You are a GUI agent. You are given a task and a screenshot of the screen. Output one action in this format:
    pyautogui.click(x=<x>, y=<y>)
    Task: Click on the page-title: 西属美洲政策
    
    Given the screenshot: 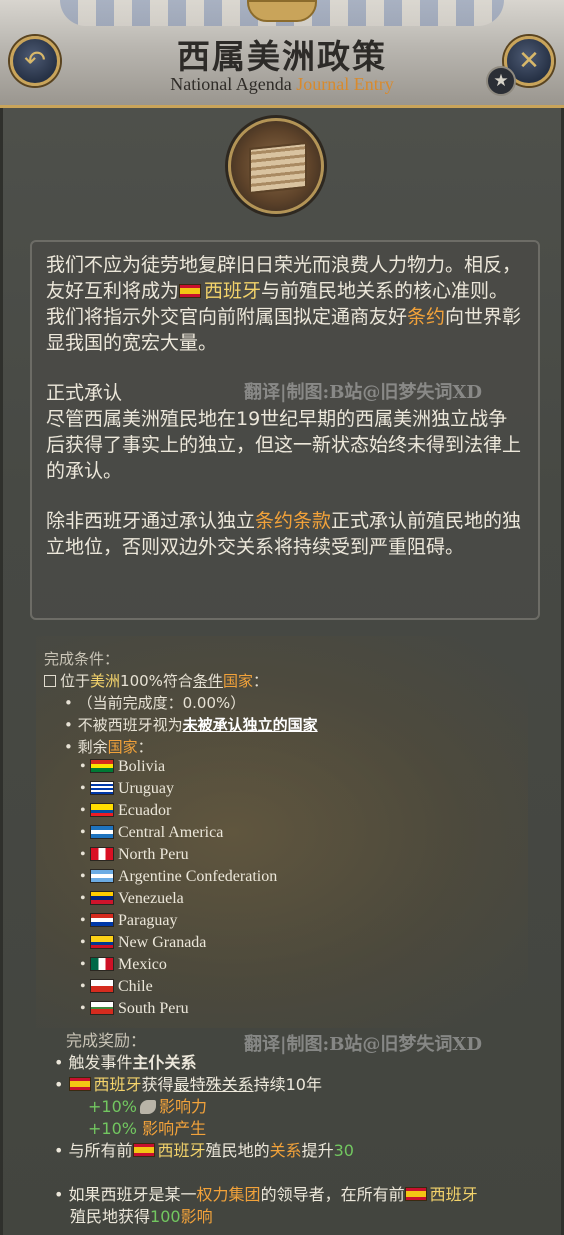 What is the action you would take?
    pyautogui.click(x=282, y=56)
    